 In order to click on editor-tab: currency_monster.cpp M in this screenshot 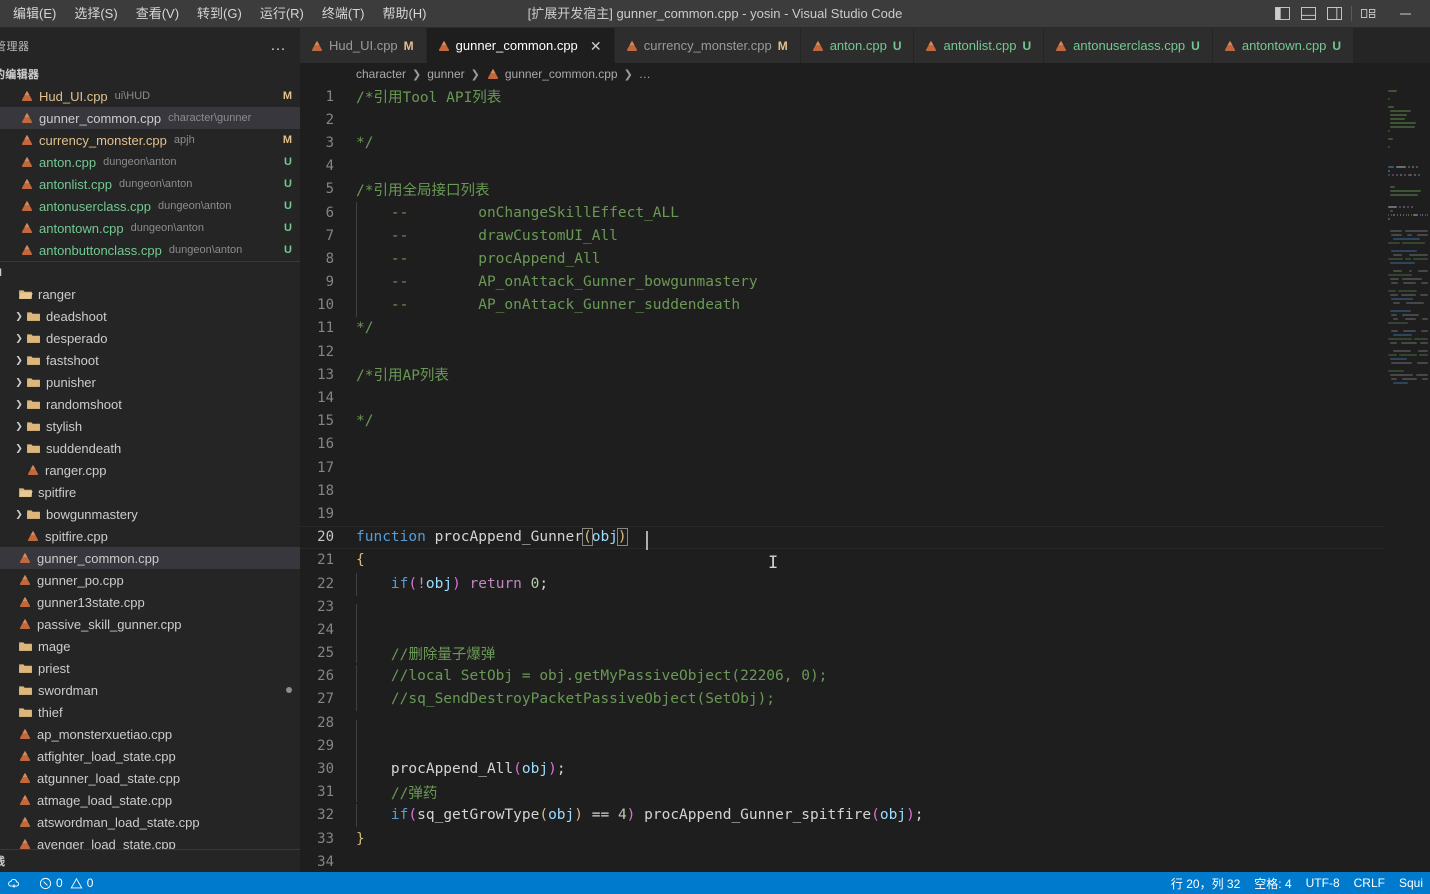, I will do `click(707, 45)`.